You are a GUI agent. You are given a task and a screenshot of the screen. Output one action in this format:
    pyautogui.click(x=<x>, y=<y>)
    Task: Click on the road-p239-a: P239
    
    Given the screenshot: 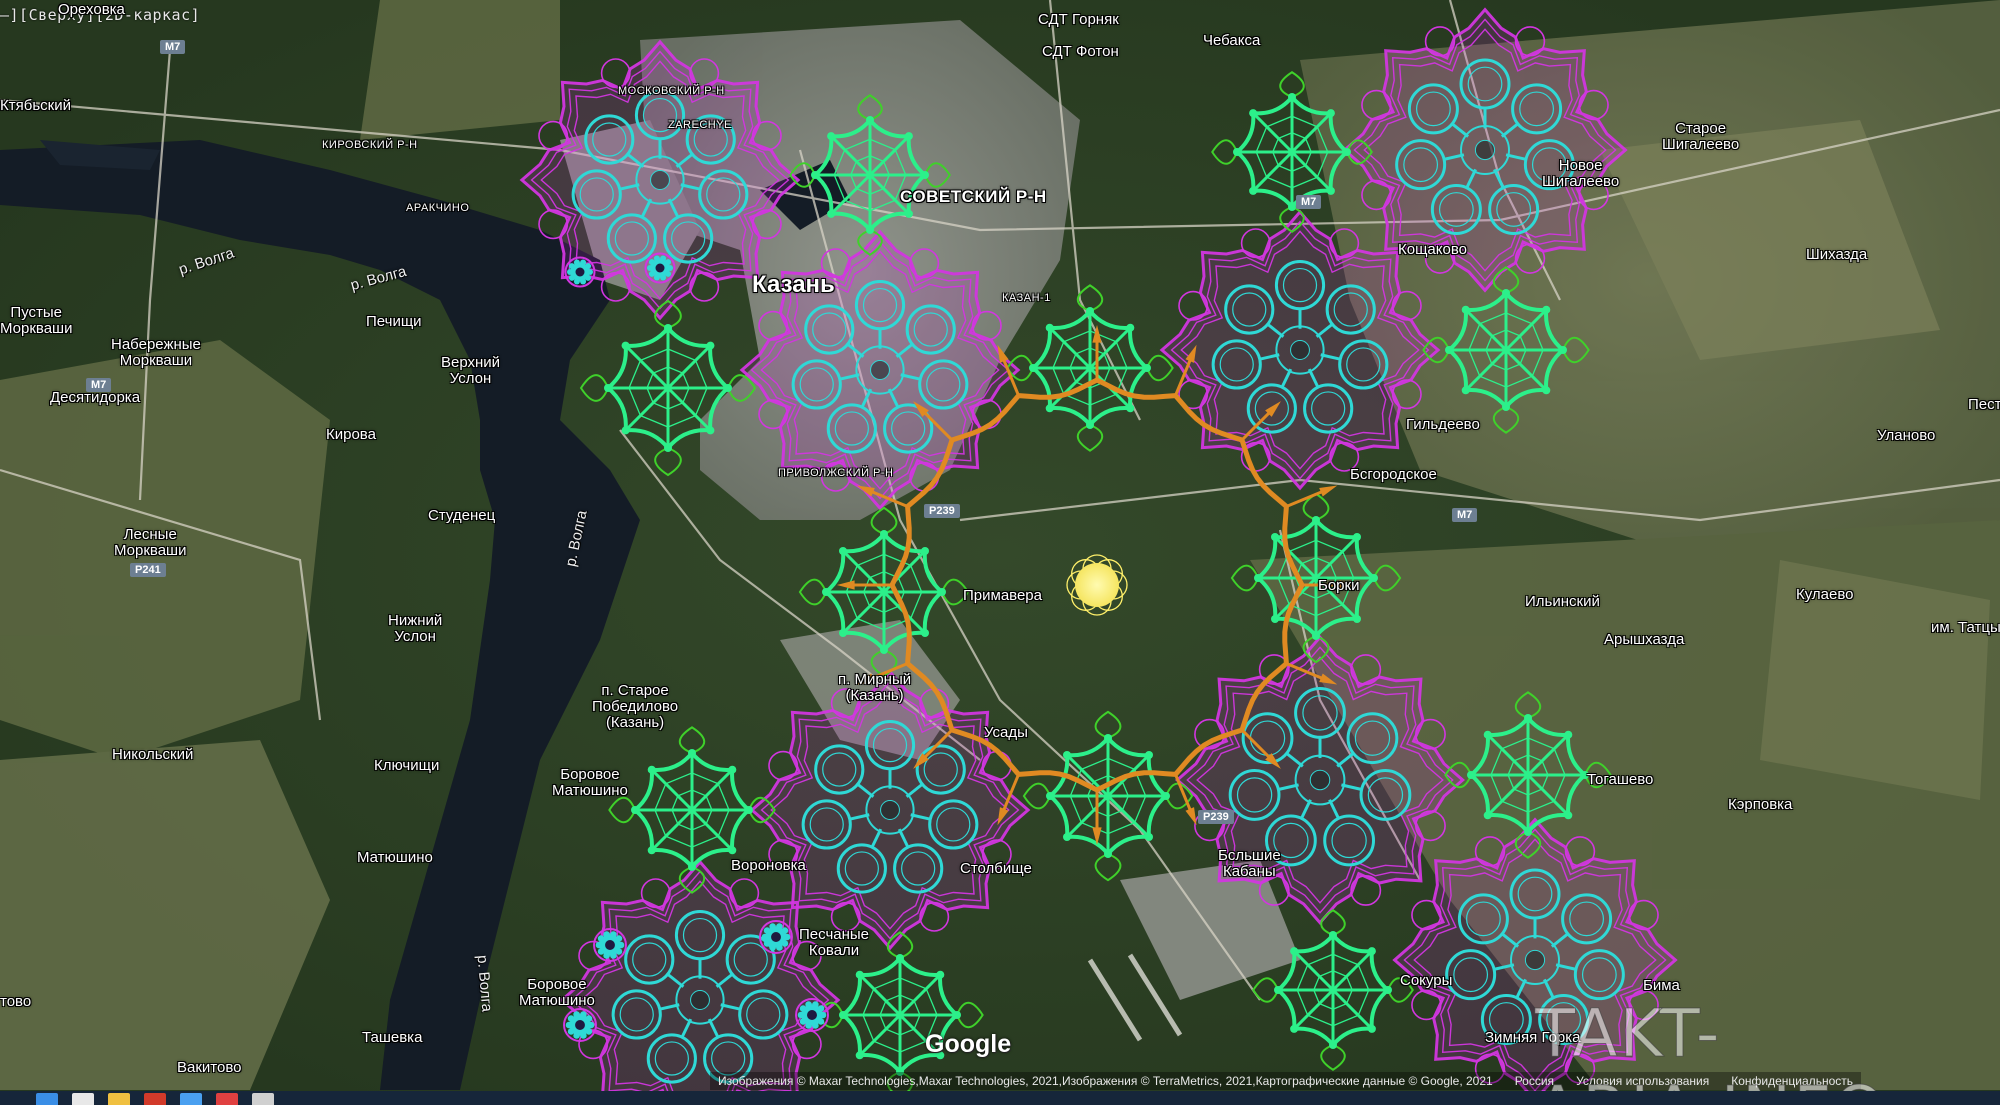 What is the action you would take?
    pyautogui.click(x=942, y=511)
    